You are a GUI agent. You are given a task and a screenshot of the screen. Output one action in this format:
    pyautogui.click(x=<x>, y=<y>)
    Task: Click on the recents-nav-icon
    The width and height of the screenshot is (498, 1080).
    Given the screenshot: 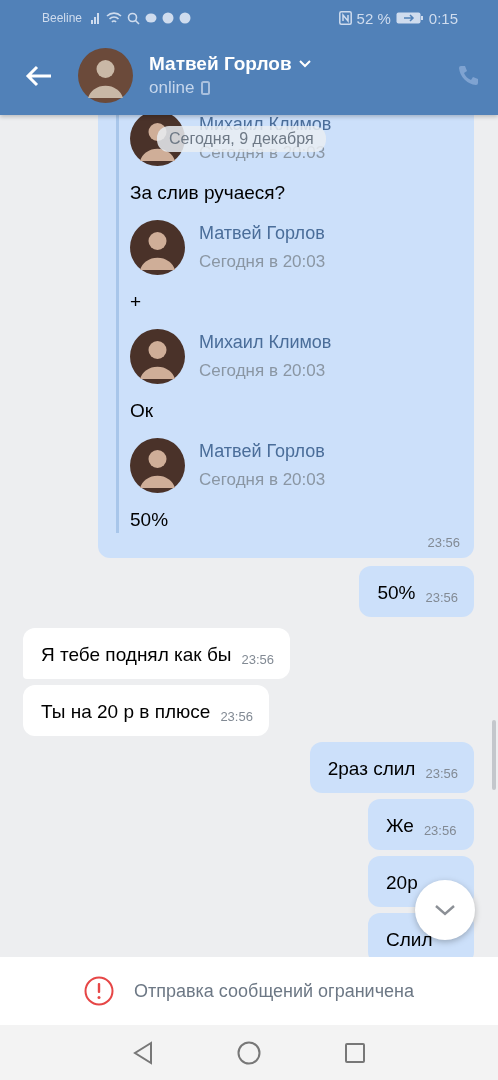 What is the action you would take?
    pyautogui.click(x=355, y=1052)
    